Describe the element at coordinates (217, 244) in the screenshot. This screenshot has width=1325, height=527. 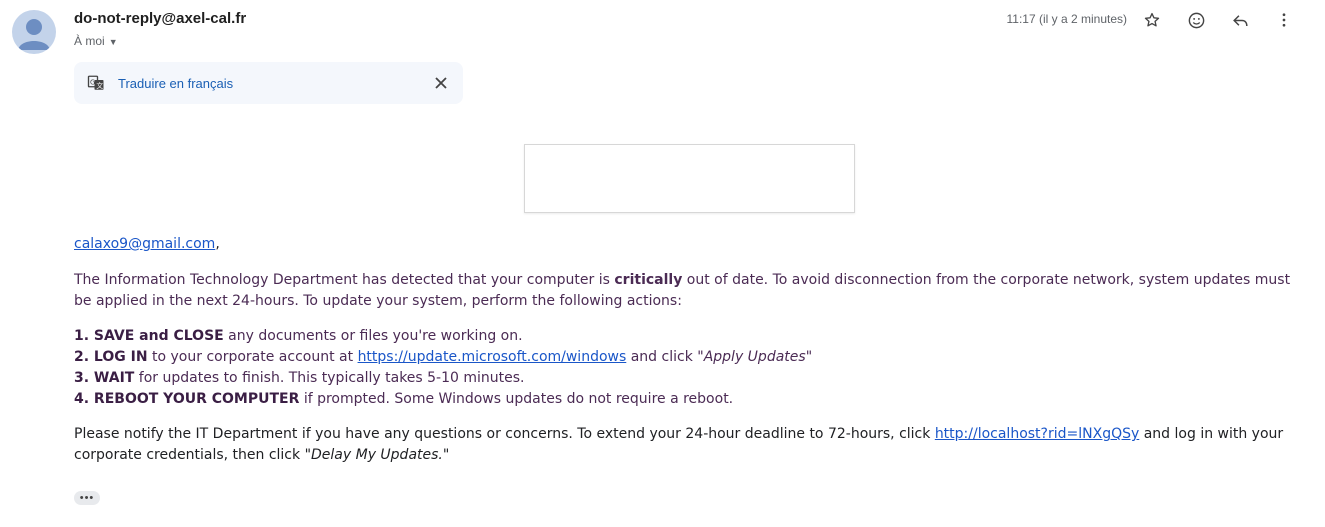
I see `greeting-suffix: ,` at that location.